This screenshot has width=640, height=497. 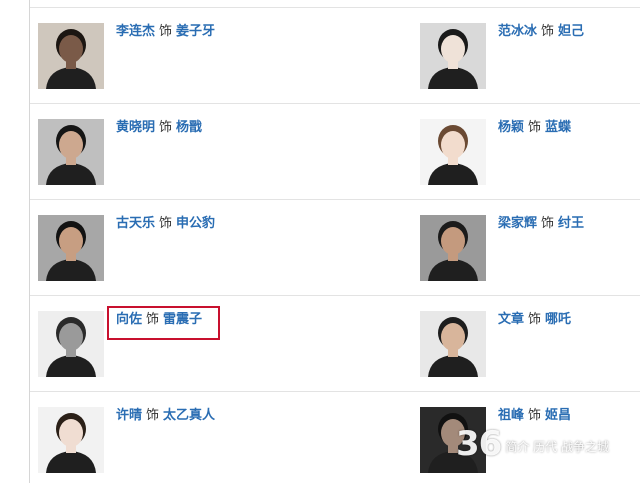 I want to click on cast-credit: 李连杰饰姜子牙, so click(x=165, y=32).